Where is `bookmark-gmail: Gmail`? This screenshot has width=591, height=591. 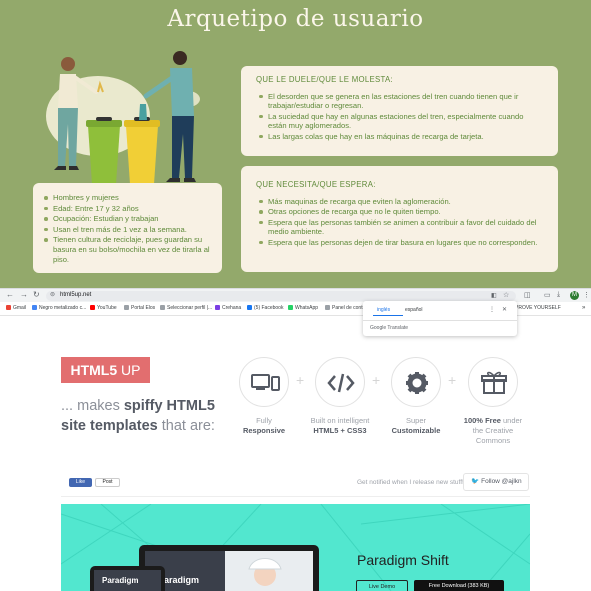 bookmark-gmail: Gmail is located at coordinates (16, 308).